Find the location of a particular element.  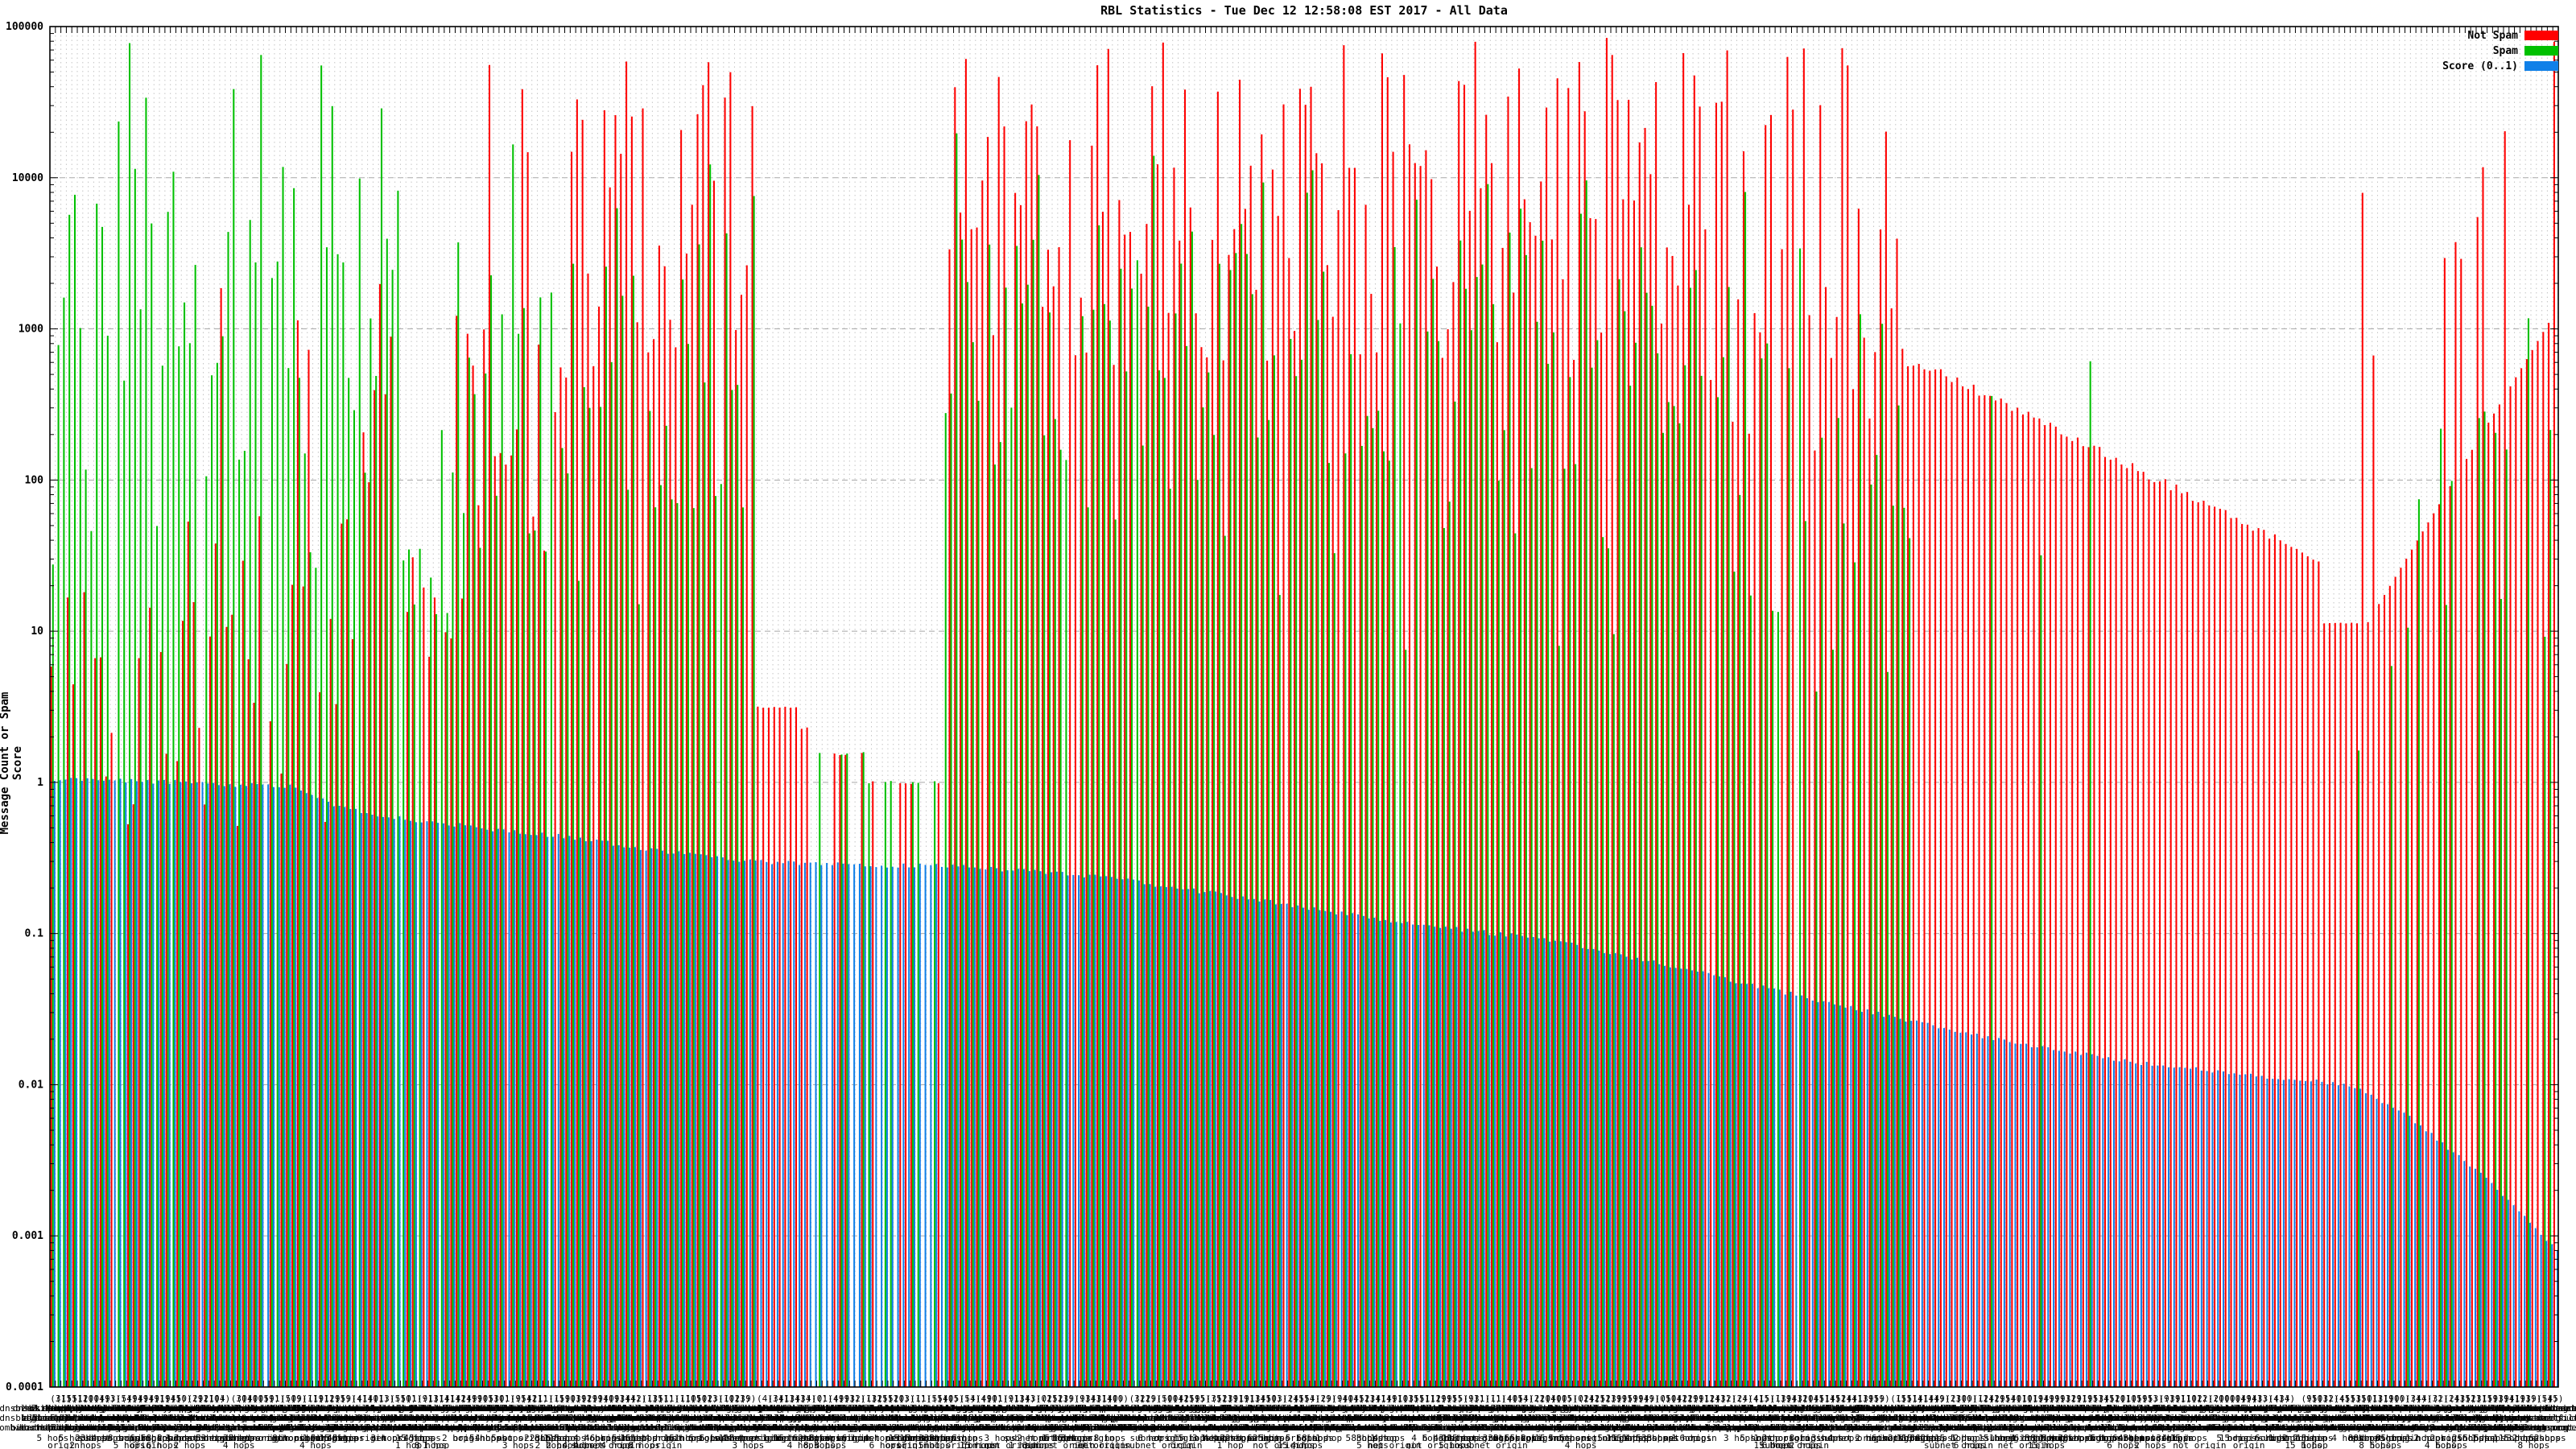

x-label-name: bl.spamcop.net is located at coordinates (2547, 1427).